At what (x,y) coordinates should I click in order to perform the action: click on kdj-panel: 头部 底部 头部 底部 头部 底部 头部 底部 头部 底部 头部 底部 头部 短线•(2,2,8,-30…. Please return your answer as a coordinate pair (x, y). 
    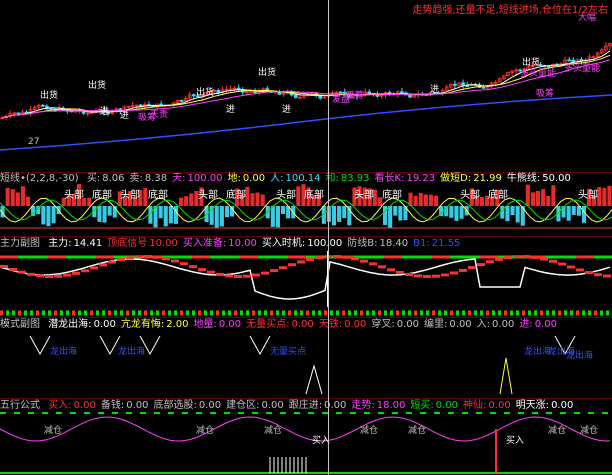
    Looking at the image, I should click on (306, 204).